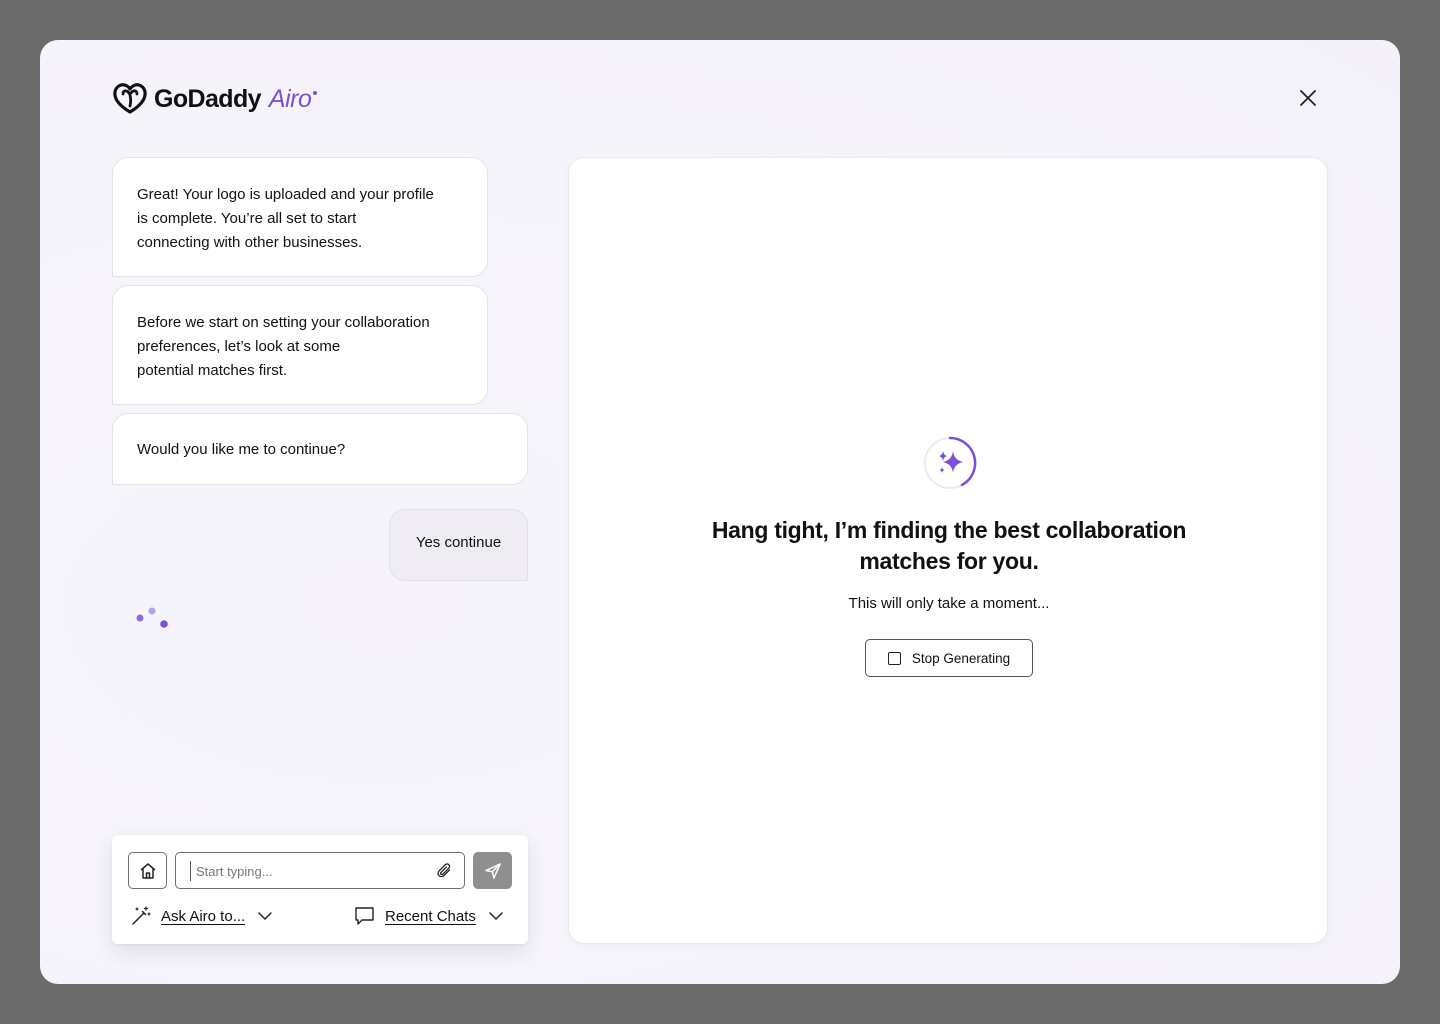 The width and height of the screenshot is (1440, 1024). I want to click on brand-name: GoDaddy, so click(208, 98).